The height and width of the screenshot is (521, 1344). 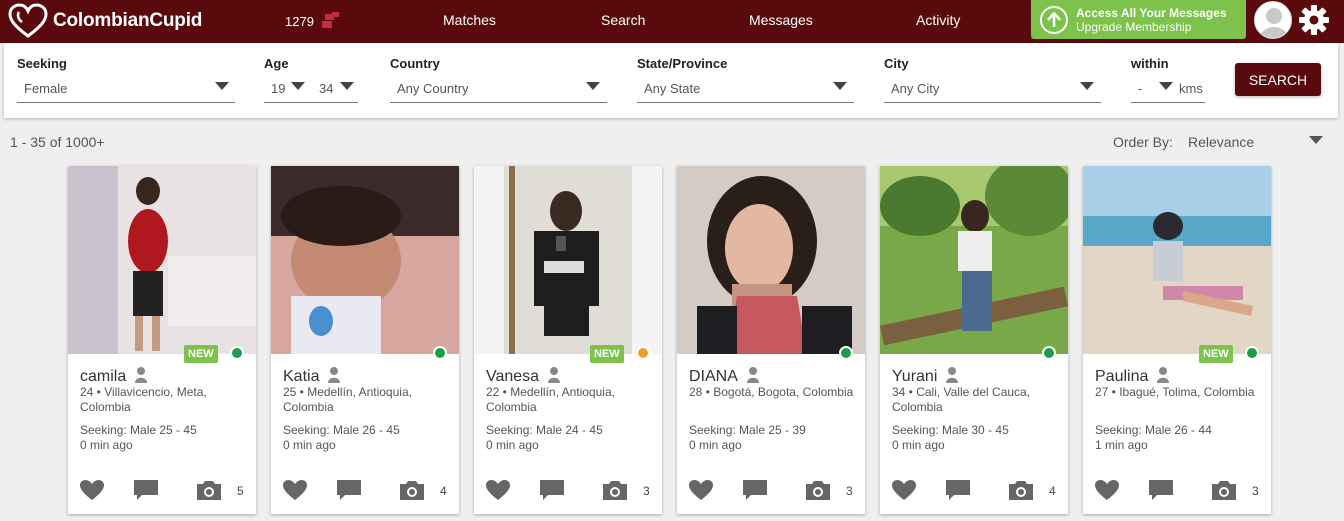 I want to click on profile-name: DIANA, so click(x=713, y=376).